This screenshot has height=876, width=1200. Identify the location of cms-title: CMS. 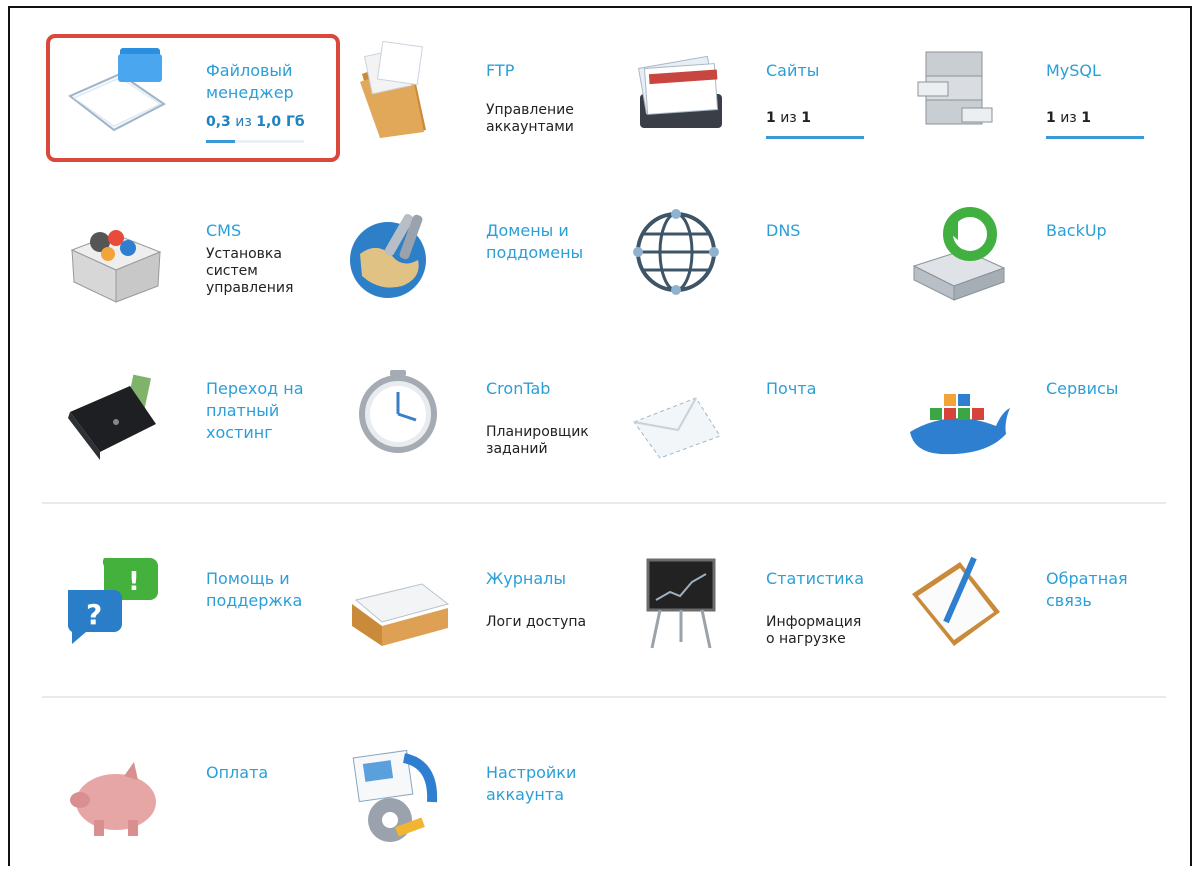
(271, 231).